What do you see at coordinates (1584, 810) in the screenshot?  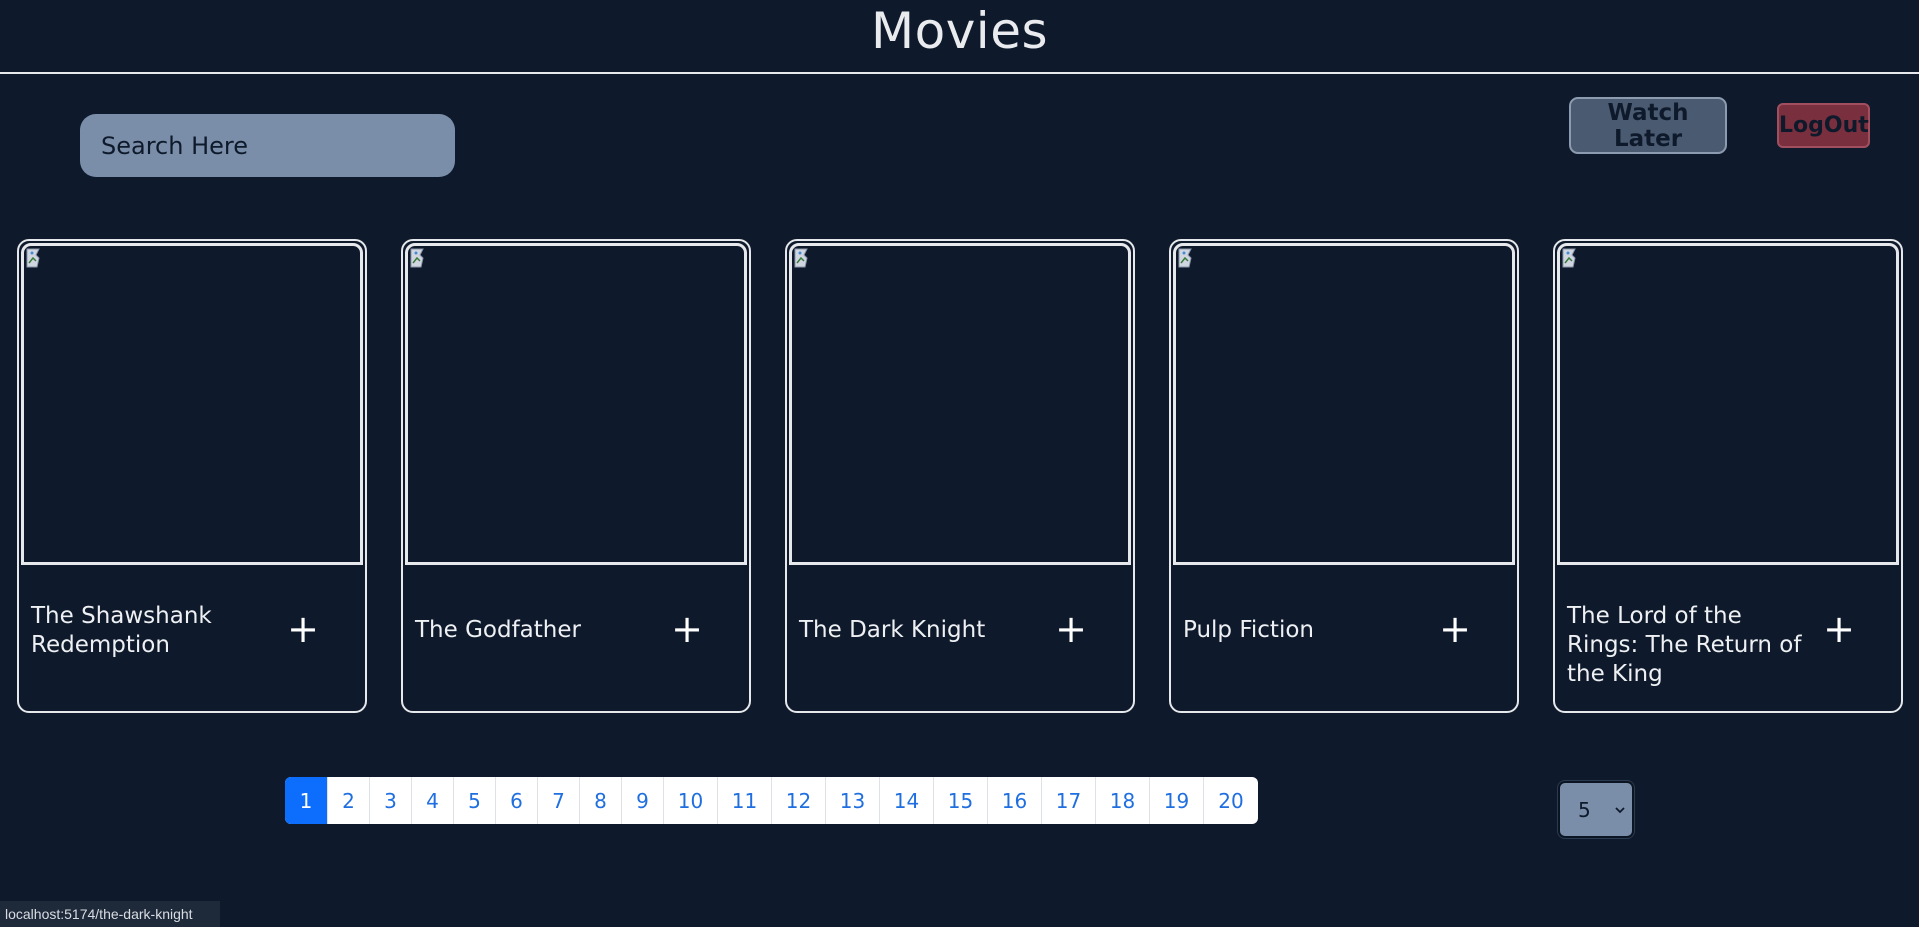 I see `page-size-value: 5` at bounding box center [1584, 810].